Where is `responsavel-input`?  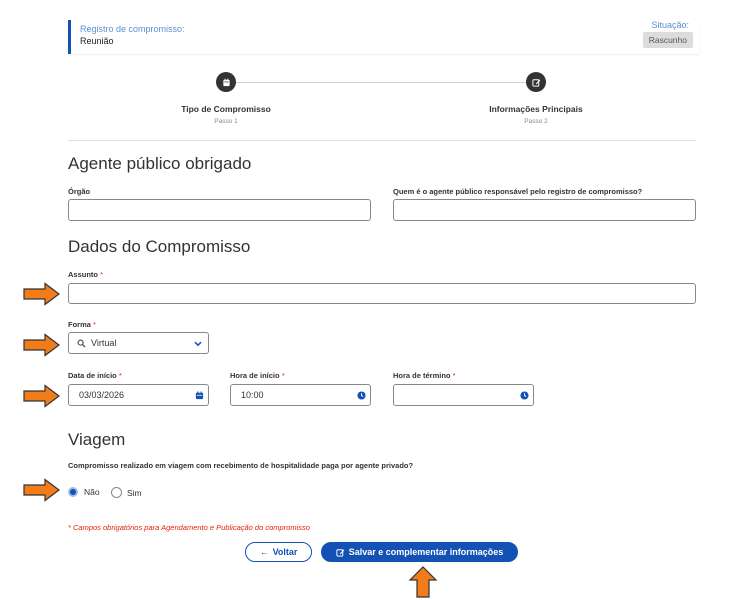
responsavel-input is located at coordinates (544, 210).